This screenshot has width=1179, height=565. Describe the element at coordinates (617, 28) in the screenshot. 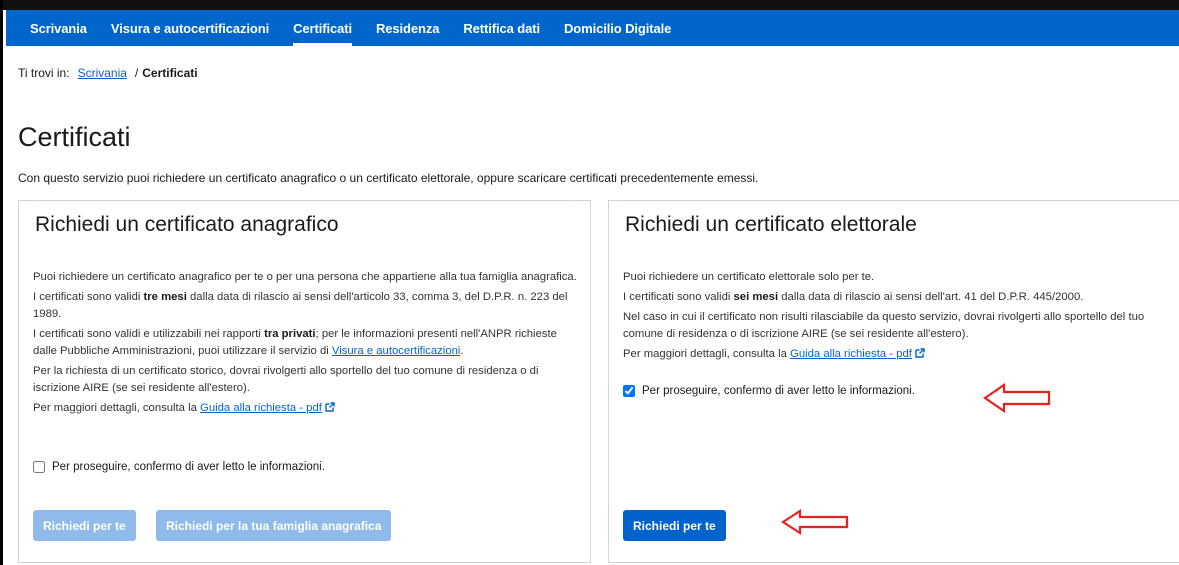

I see `nav-item-domicilio-digitale: Domicilio Digitale` at that location.